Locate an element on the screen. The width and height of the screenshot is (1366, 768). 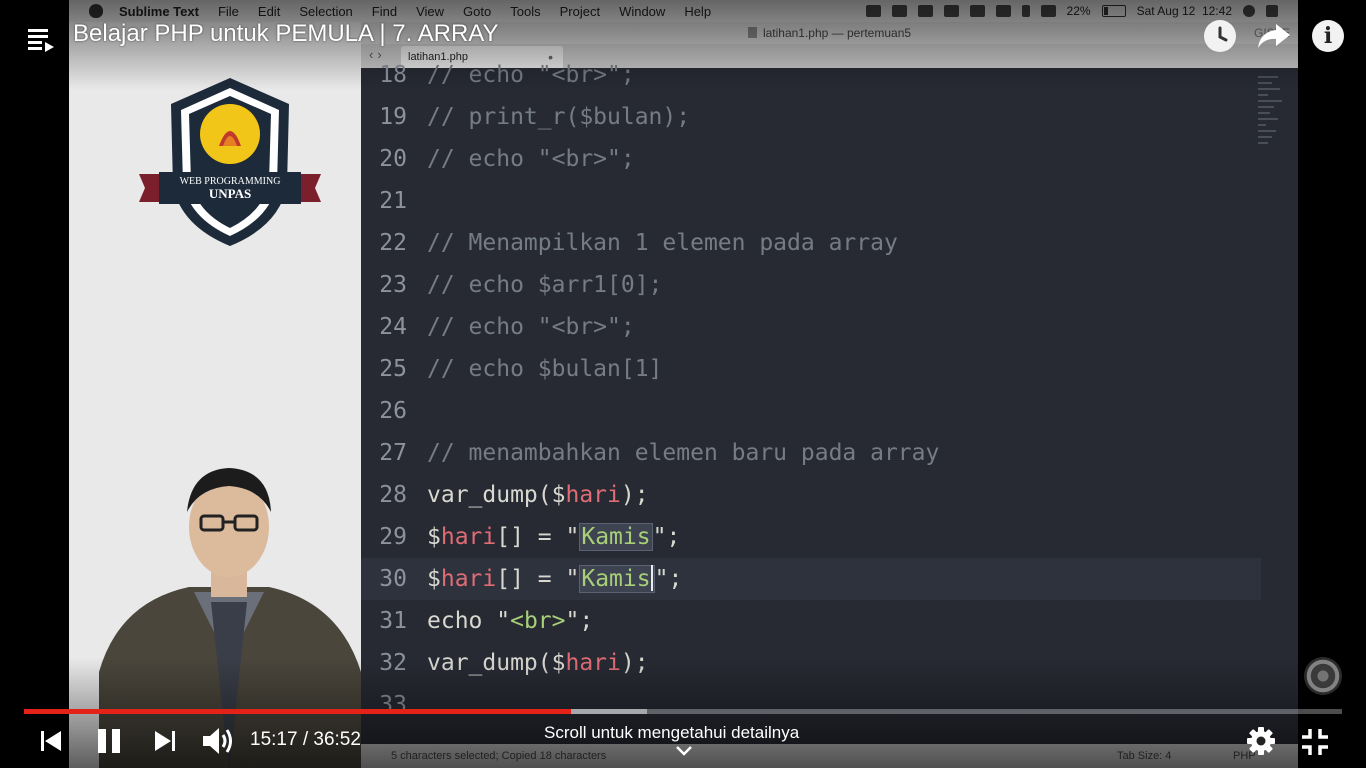
scroll-hint-text: Scroll untuk mengetahui detailnya is located at coordinates (671, 733).